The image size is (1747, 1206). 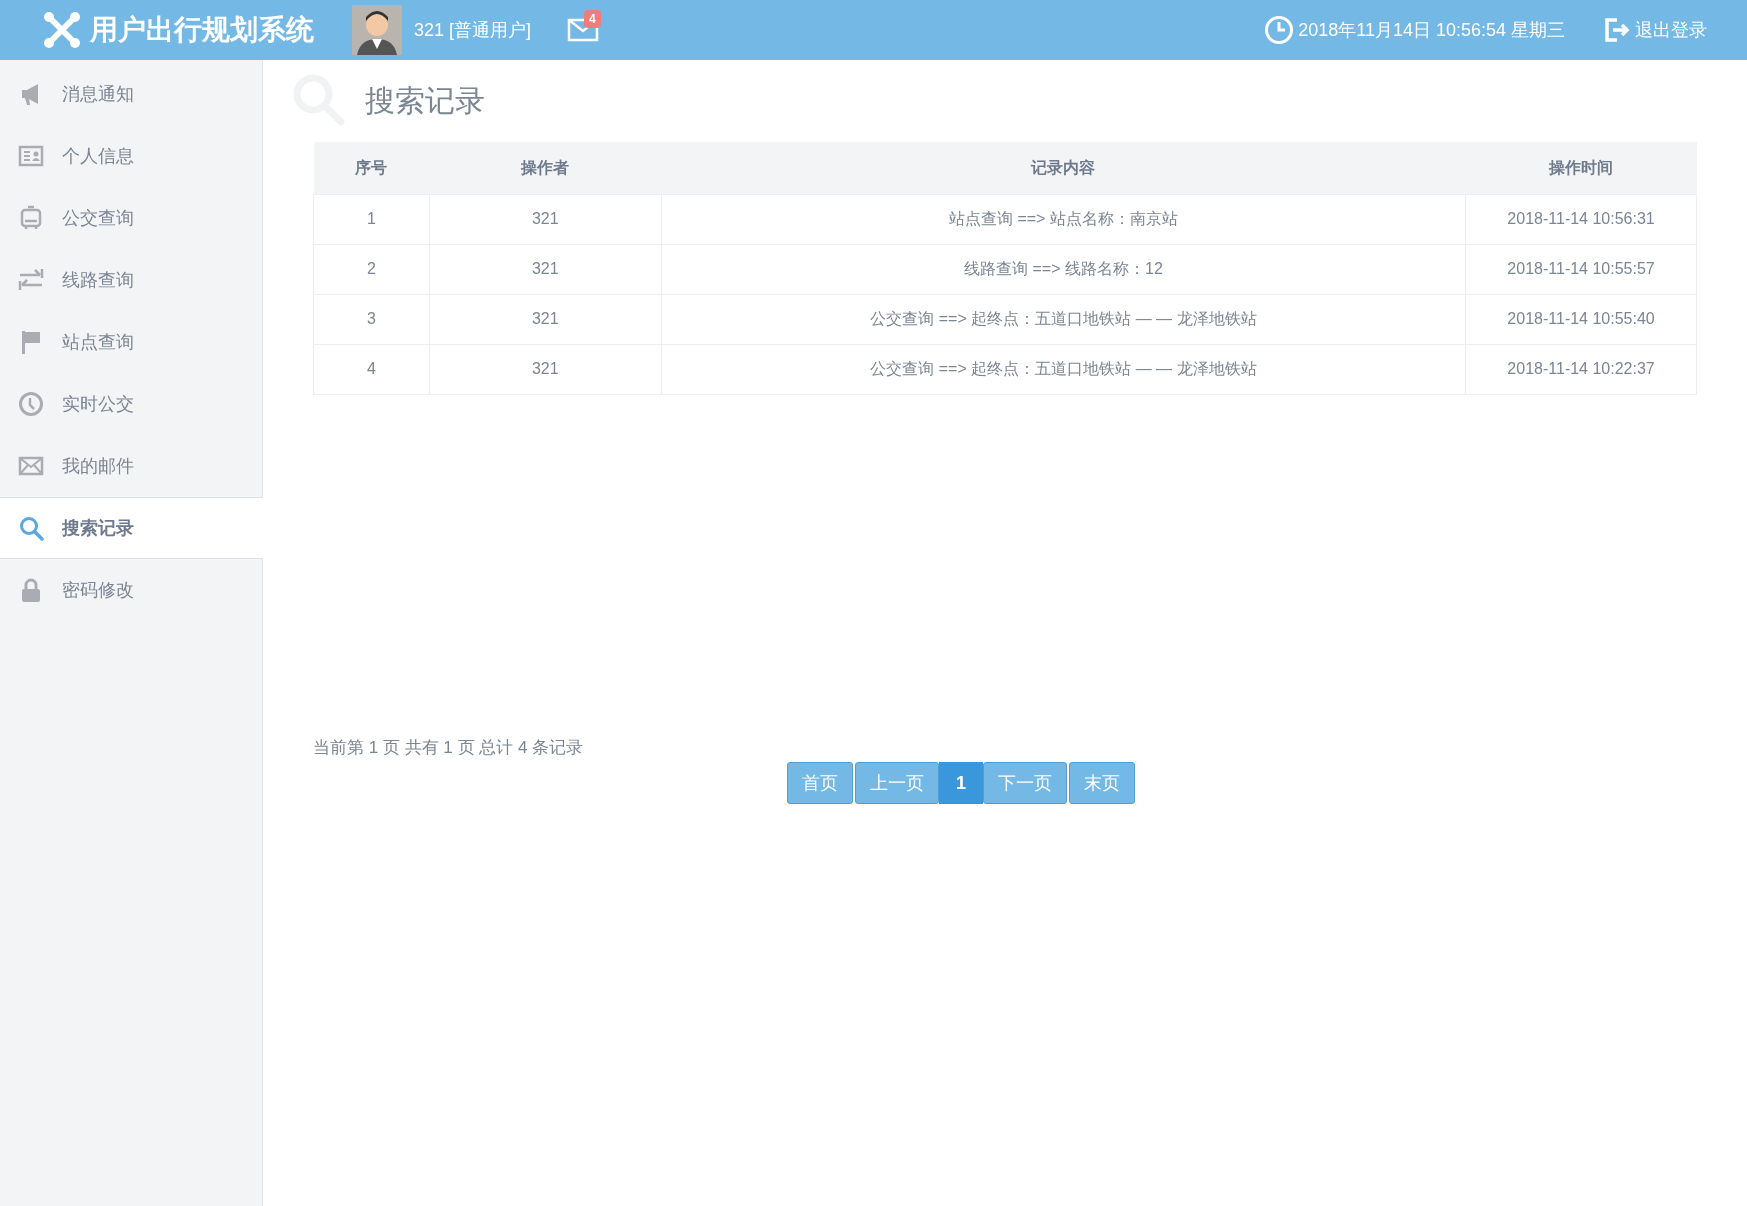 What do you see at coordinates (31, 218) in the screenshot?
I see `bus-icon` at bounding box center [31, 218].